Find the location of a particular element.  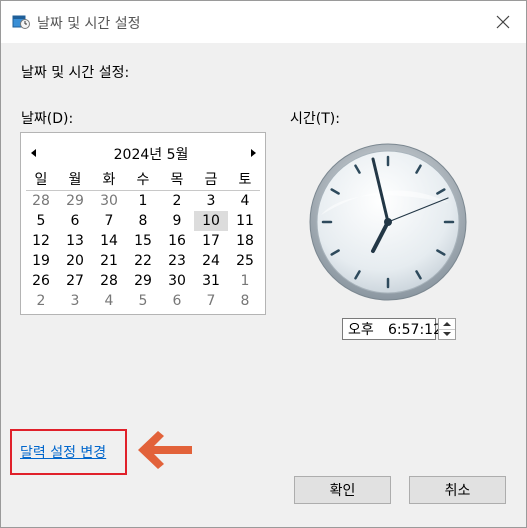

calendar-day: 31 is located at coordinates (211, 281).